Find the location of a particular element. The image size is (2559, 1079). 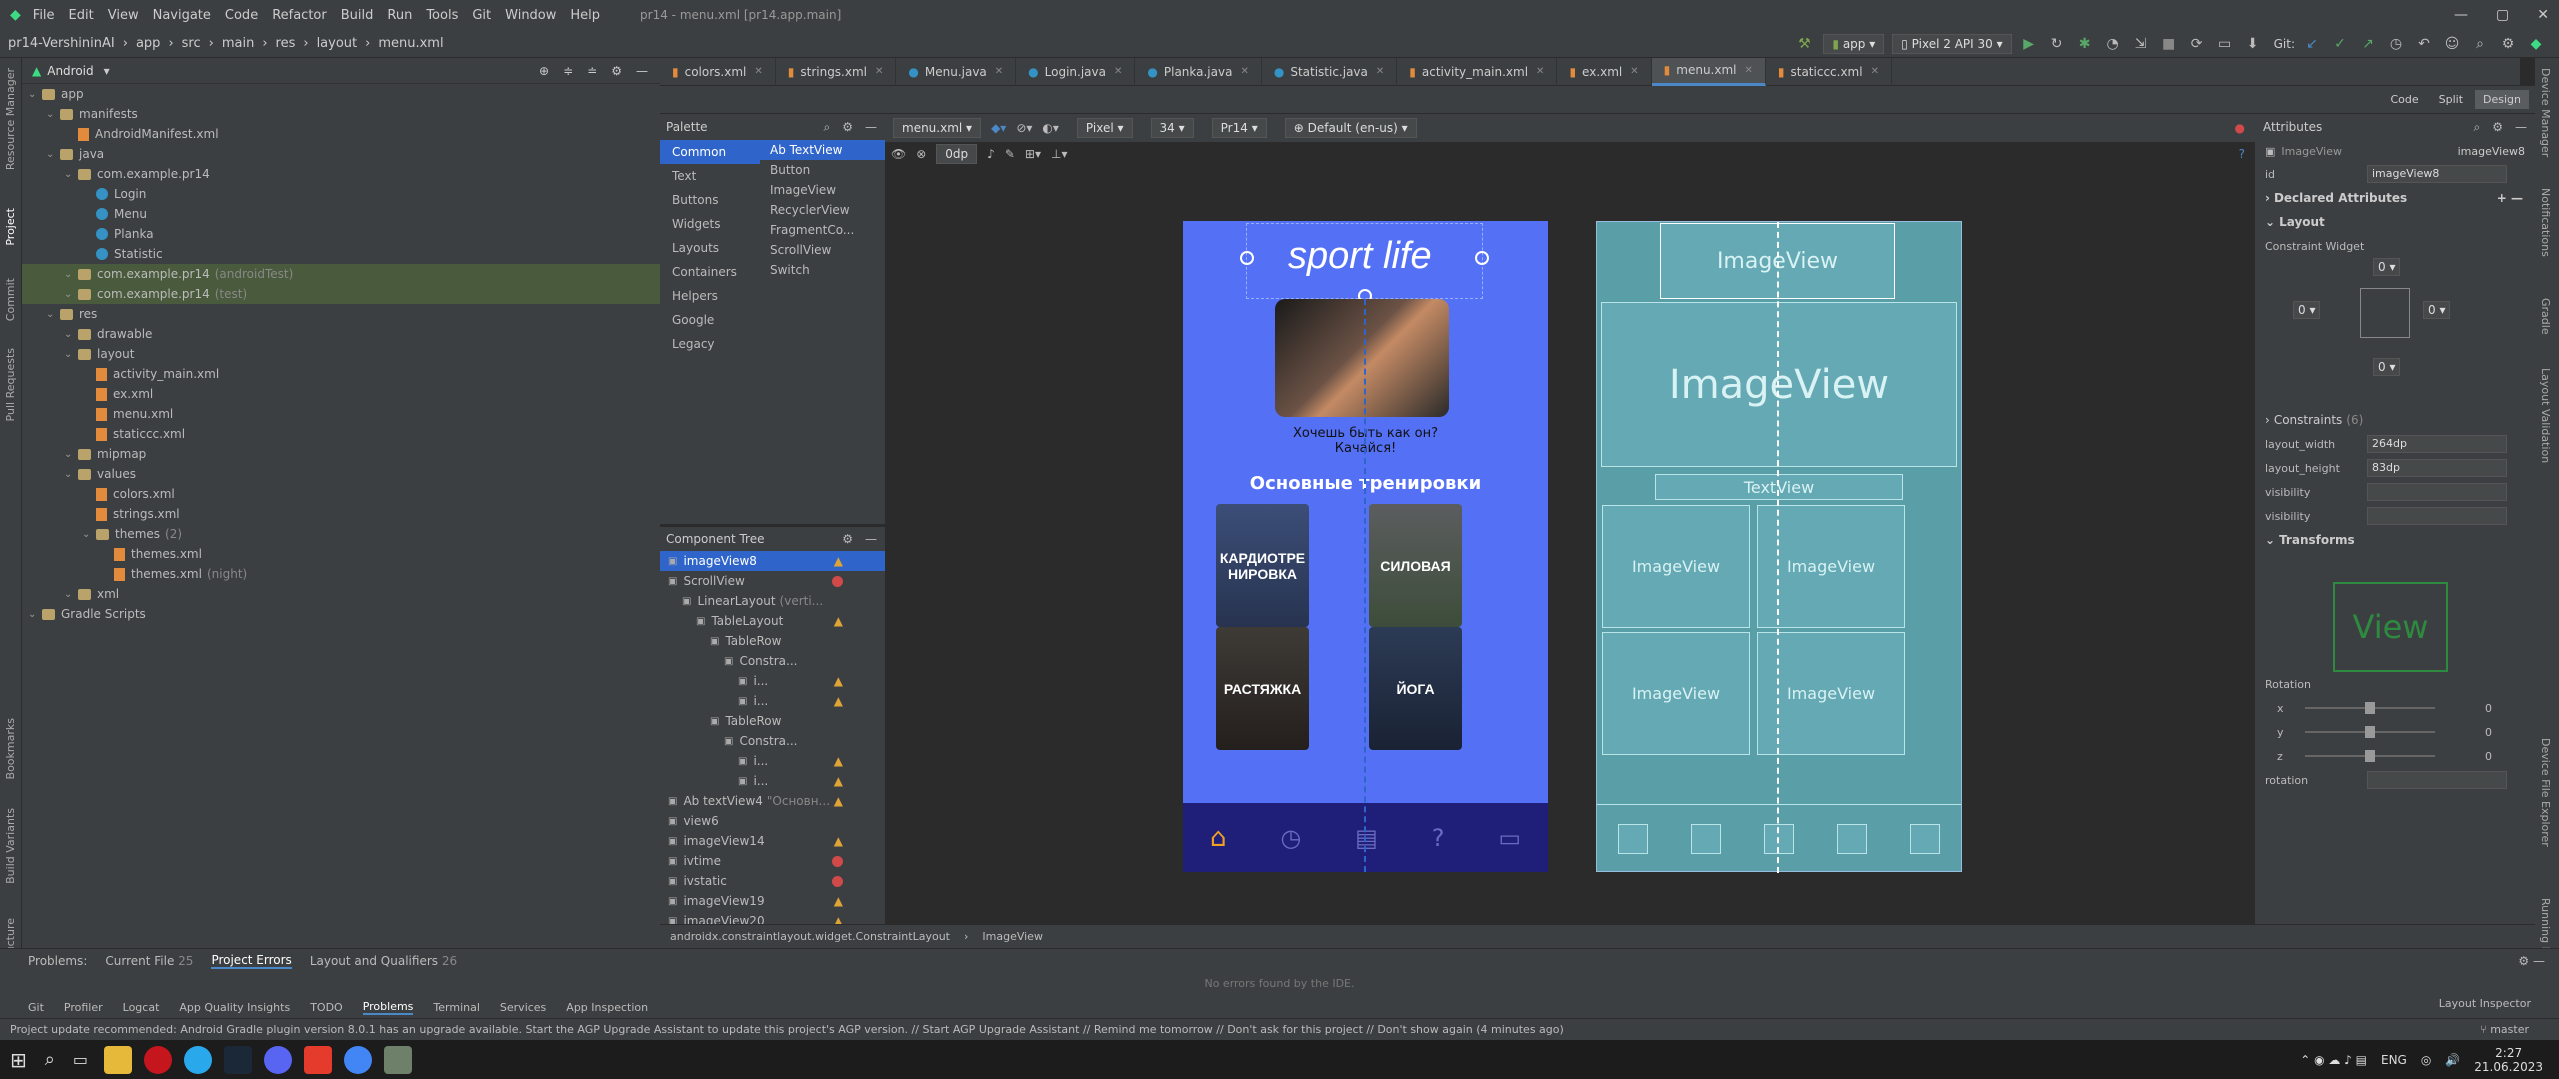

id-field: imageView8 is located at coordinates (2437, 174).